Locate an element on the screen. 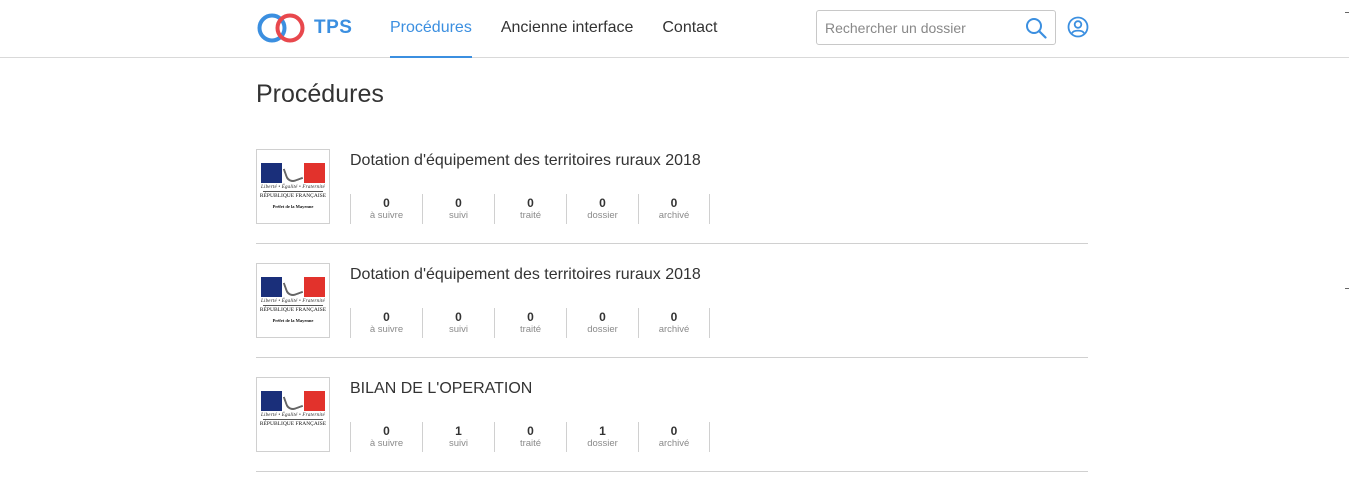 The width and height of the screenshot is (1349, 483). search-box is located at coordinates (936, 27).